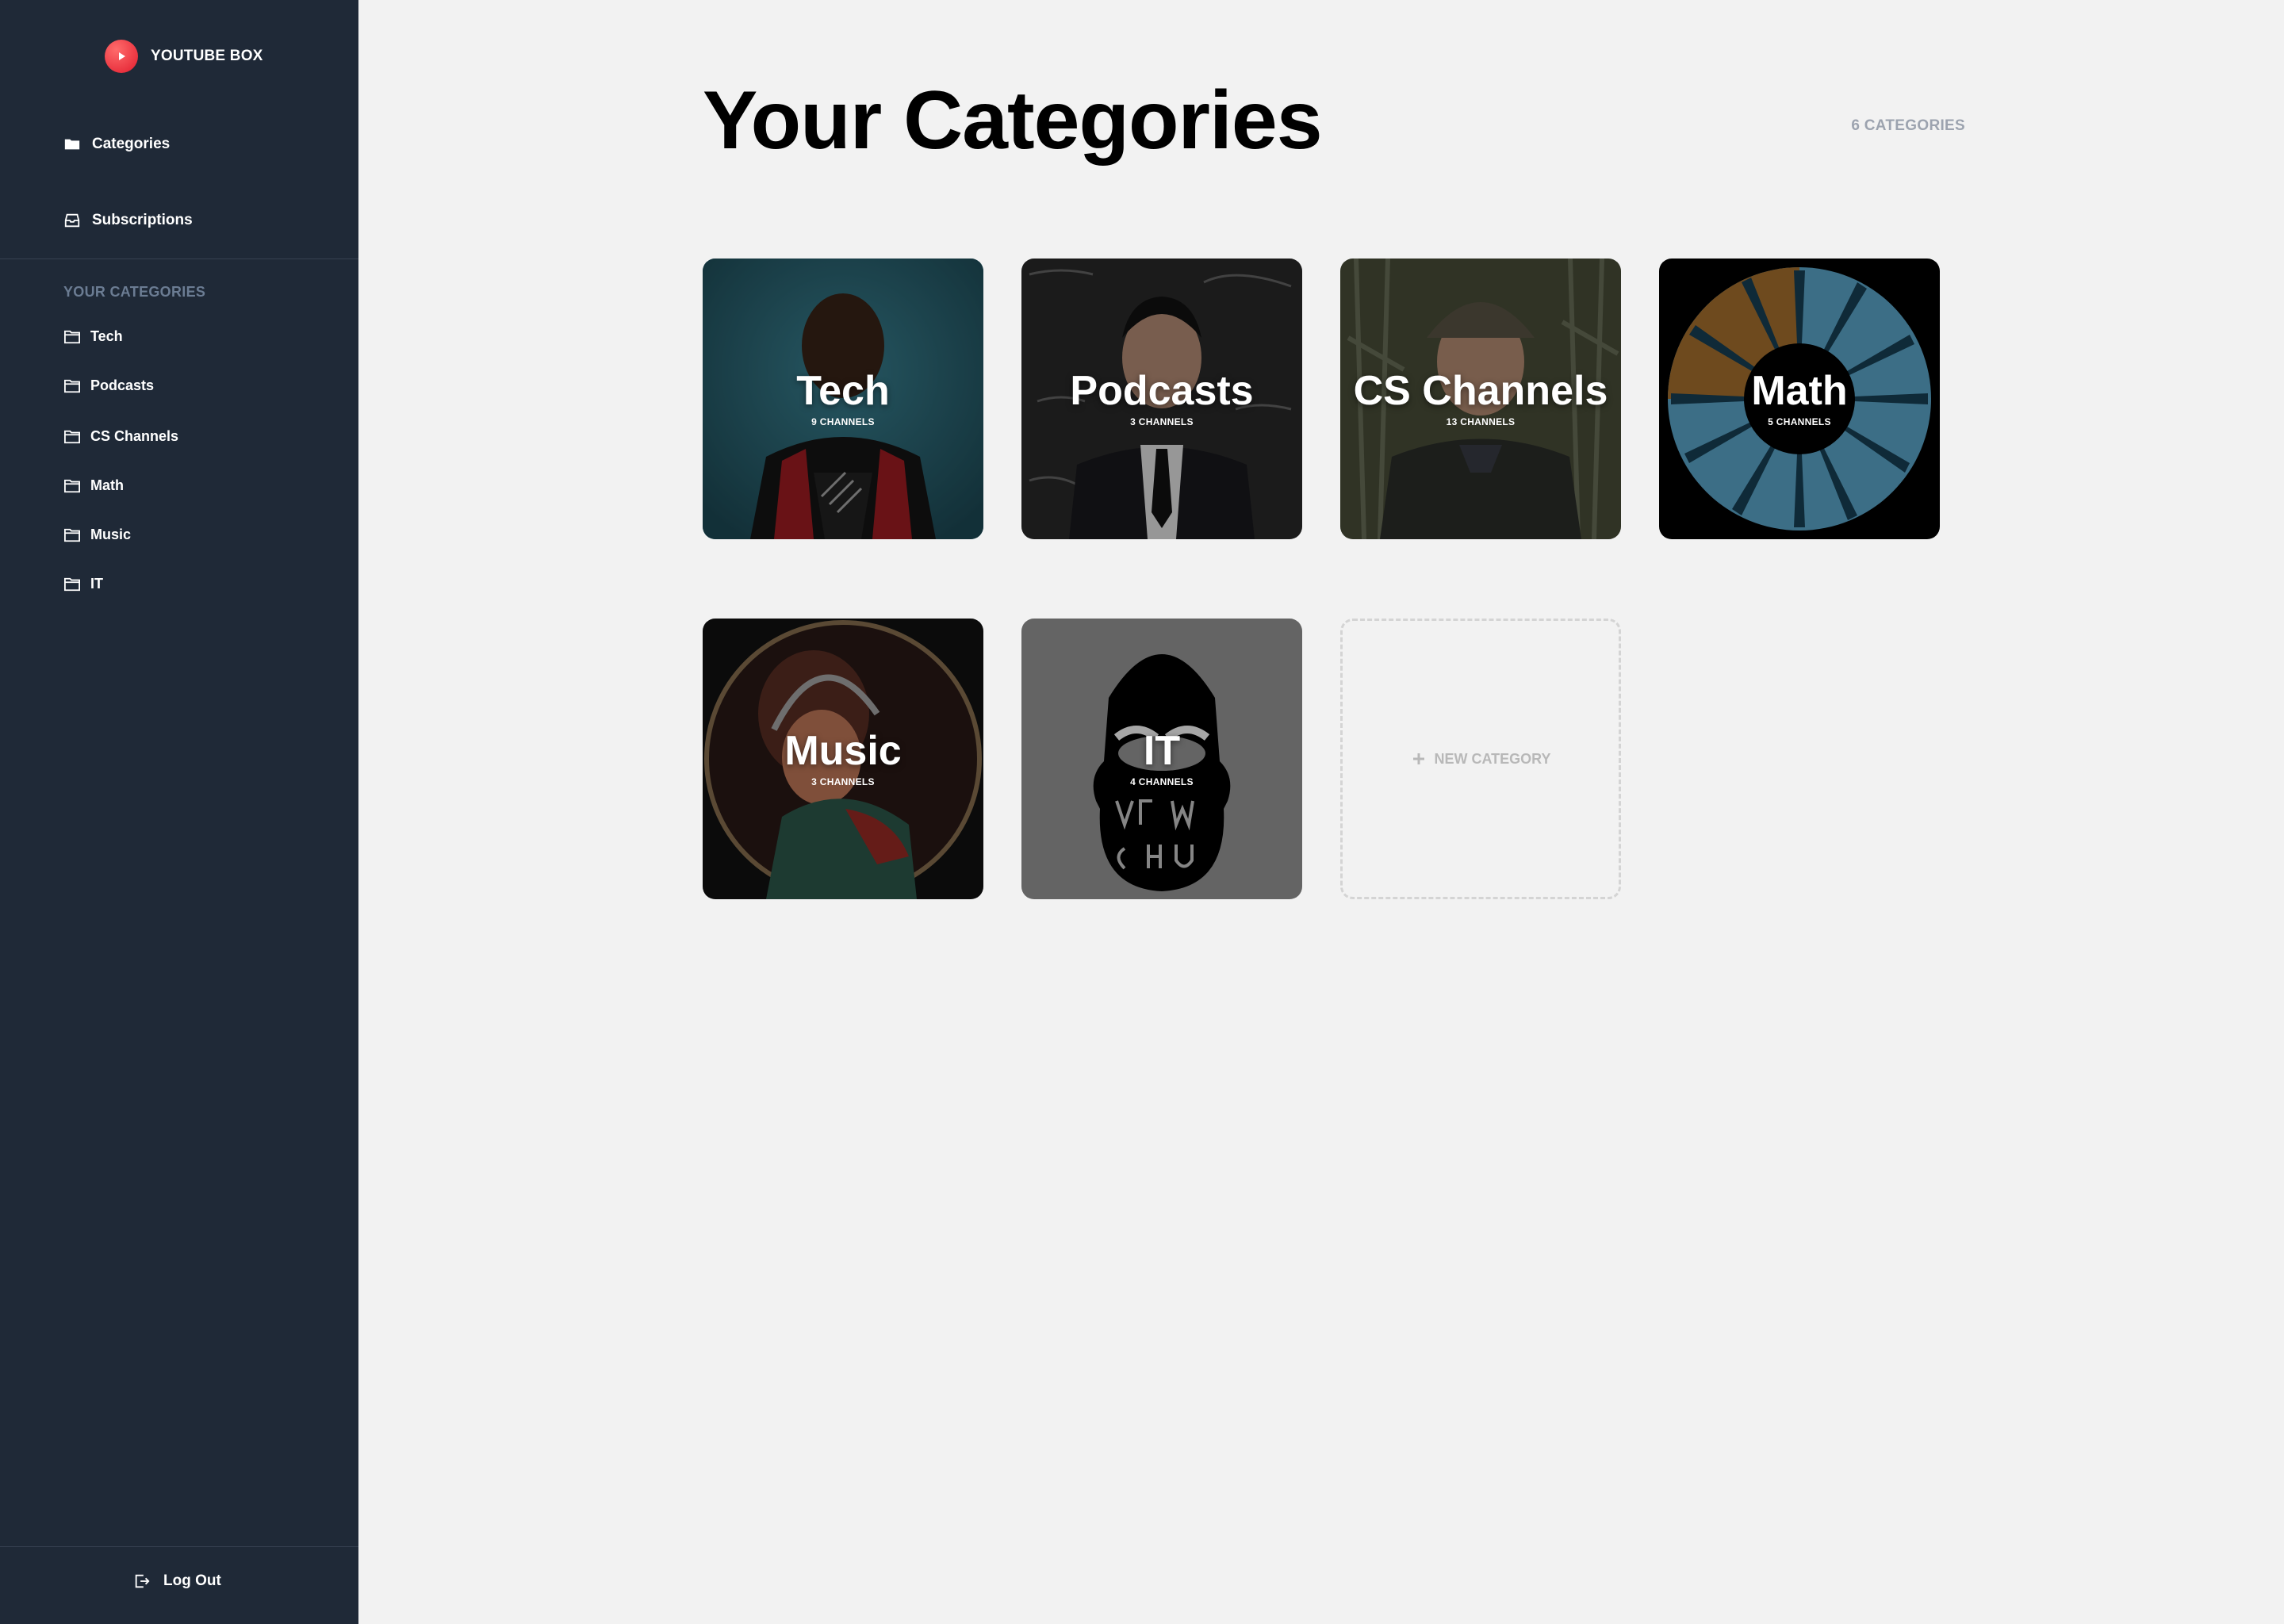 This screenshot has height=1624, width=2284. Describe the element at coordinates (96, 584) in the screenshot. I see `sidebar-item-label: IT` at that location.